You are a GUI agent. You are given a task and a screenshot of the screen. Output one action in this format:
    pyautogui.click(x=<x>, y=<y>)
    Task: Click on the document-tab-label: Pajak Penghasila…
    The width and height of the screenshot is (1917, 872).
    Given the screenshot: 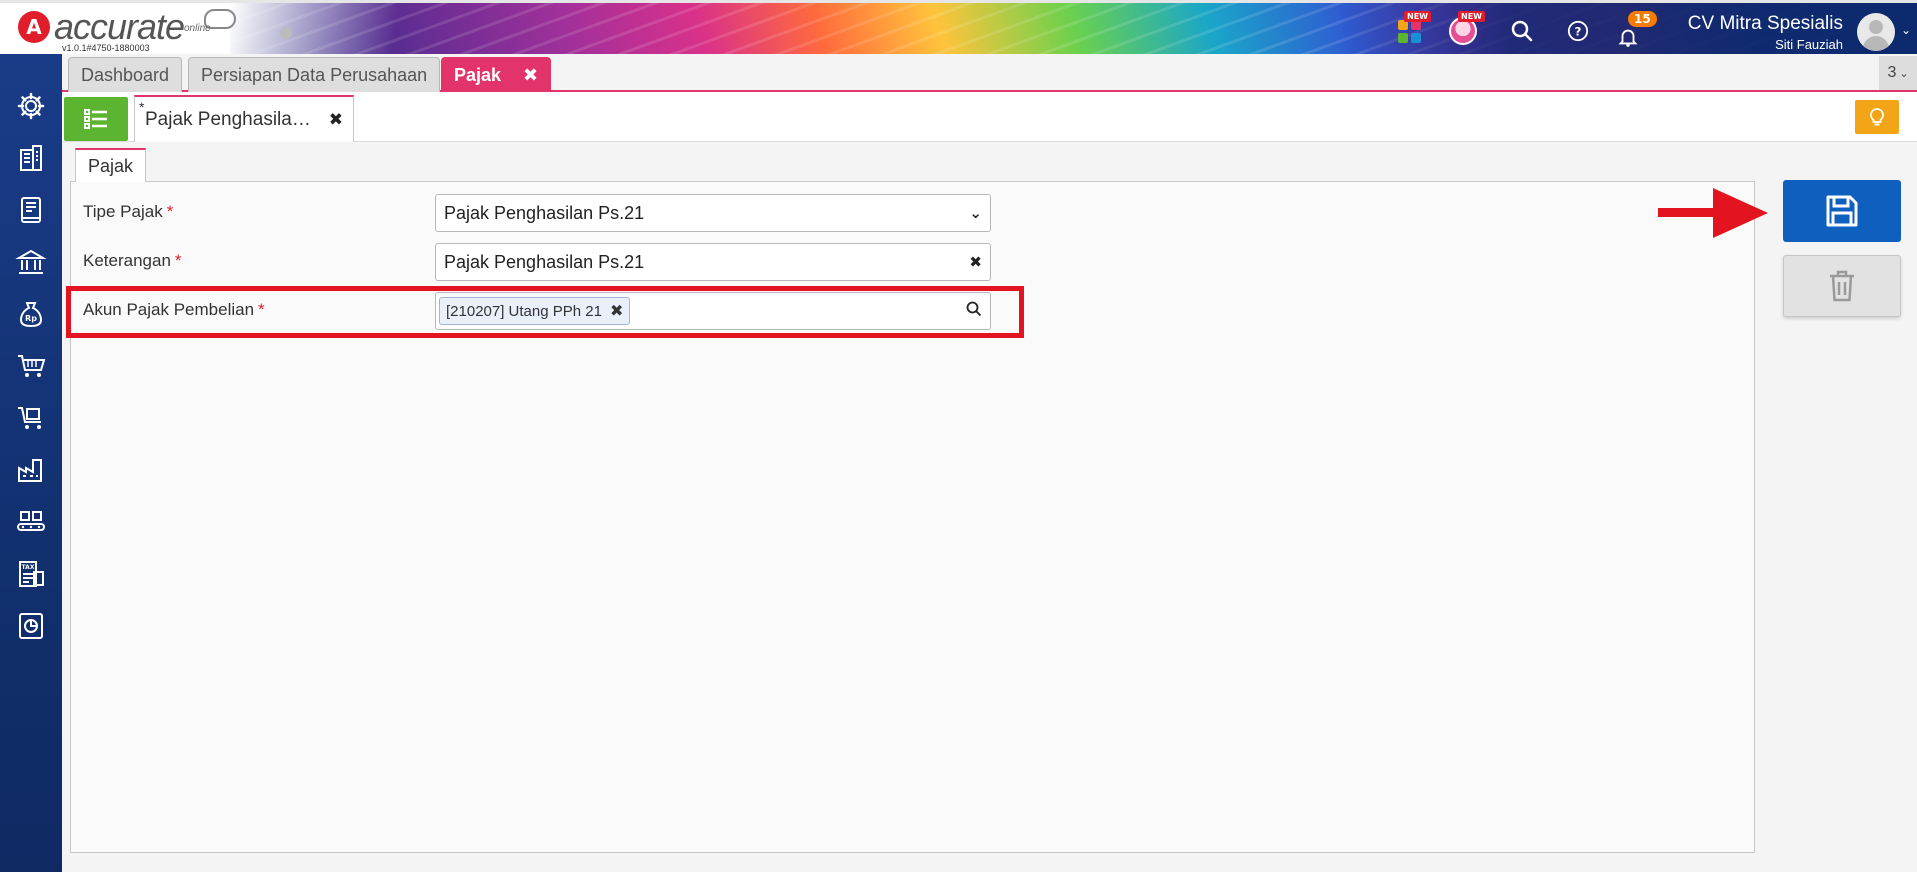 What is the action you would take?
    pyautogui.click(x=228, y=119)
    